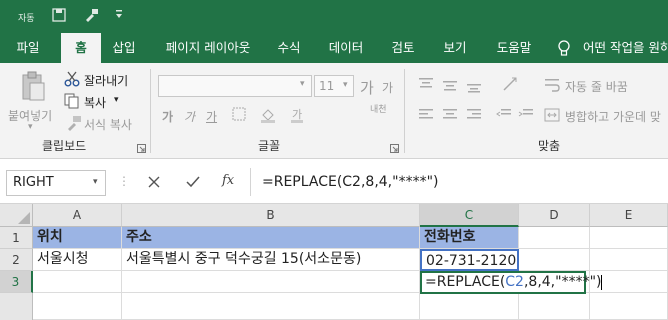  What do you see at coordinates (460, 183) in the screenshot?
I see `formula-input: =REPLACE(C2,8,4,"****")` at bounding box center [460, 183].